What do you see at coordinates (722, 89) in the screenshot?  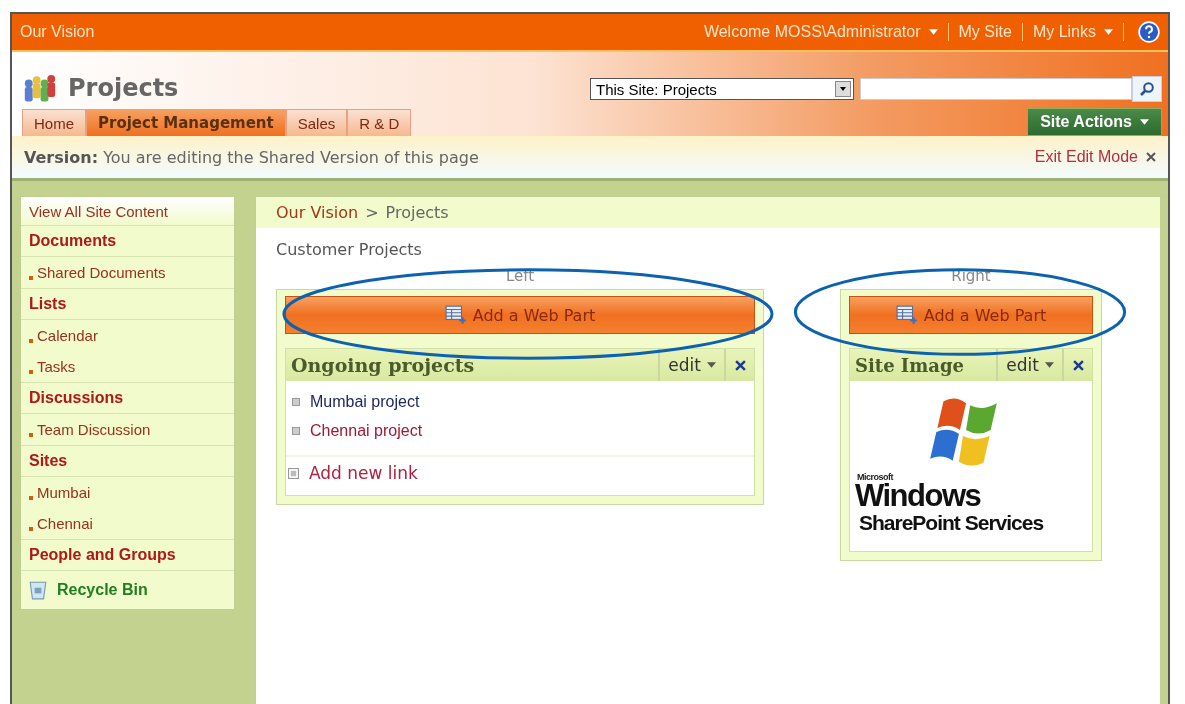 I see `search-scope-dropdown: This Site: Projects` at bounding box center [722, 89].